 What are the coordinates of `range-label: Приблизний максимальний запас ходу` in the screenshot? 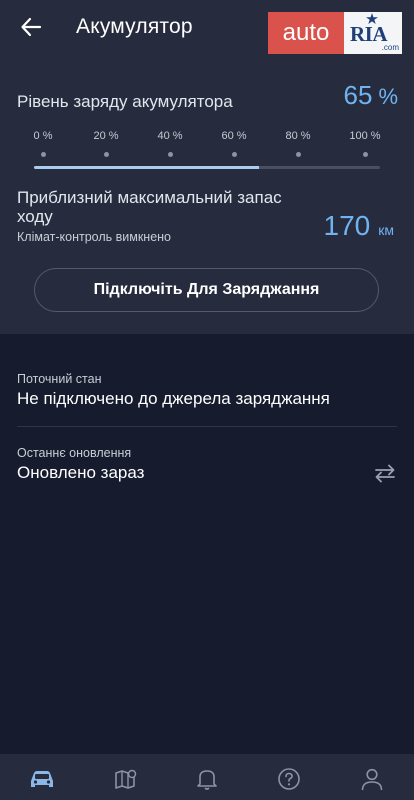 It's located at (149, 207).